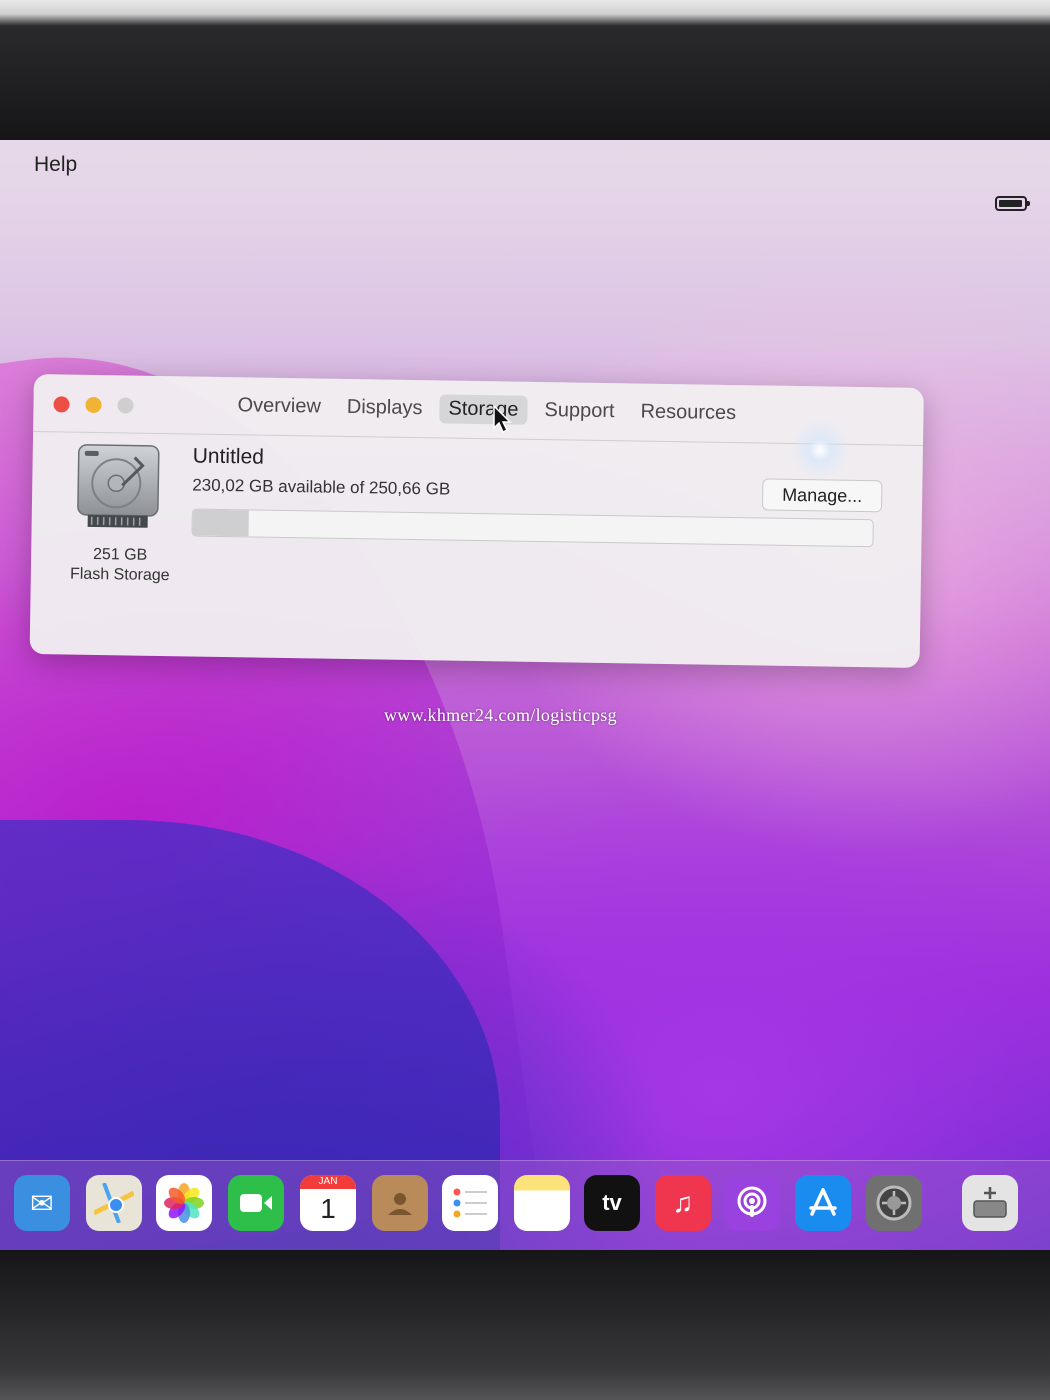 This screenshot has width=1050, height=1400. What do you see at coordinates (220, 523) in the screenshot?
I see `storage-usage-fill` at bounding box center [220, 523].